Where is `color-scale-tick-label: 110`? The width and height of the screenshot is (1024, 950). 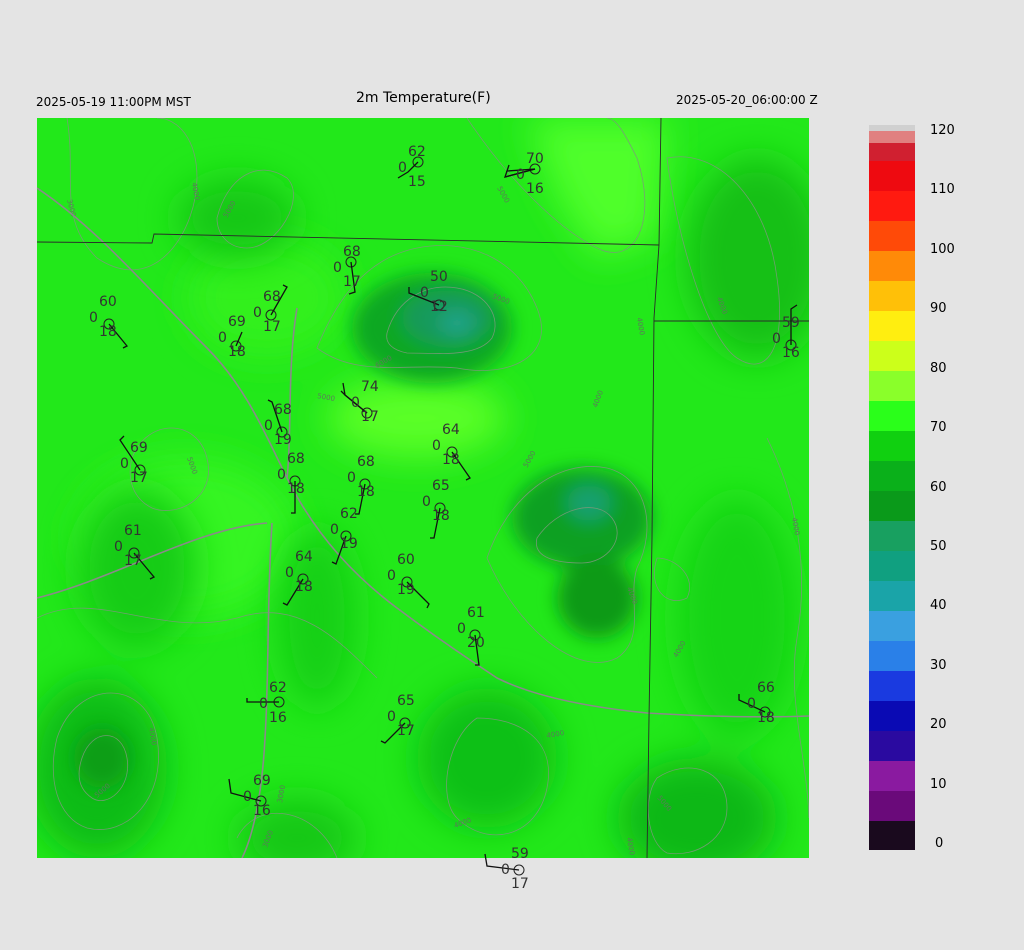 color-scale-tick-label: 110 is located at coordinates (942, 190).